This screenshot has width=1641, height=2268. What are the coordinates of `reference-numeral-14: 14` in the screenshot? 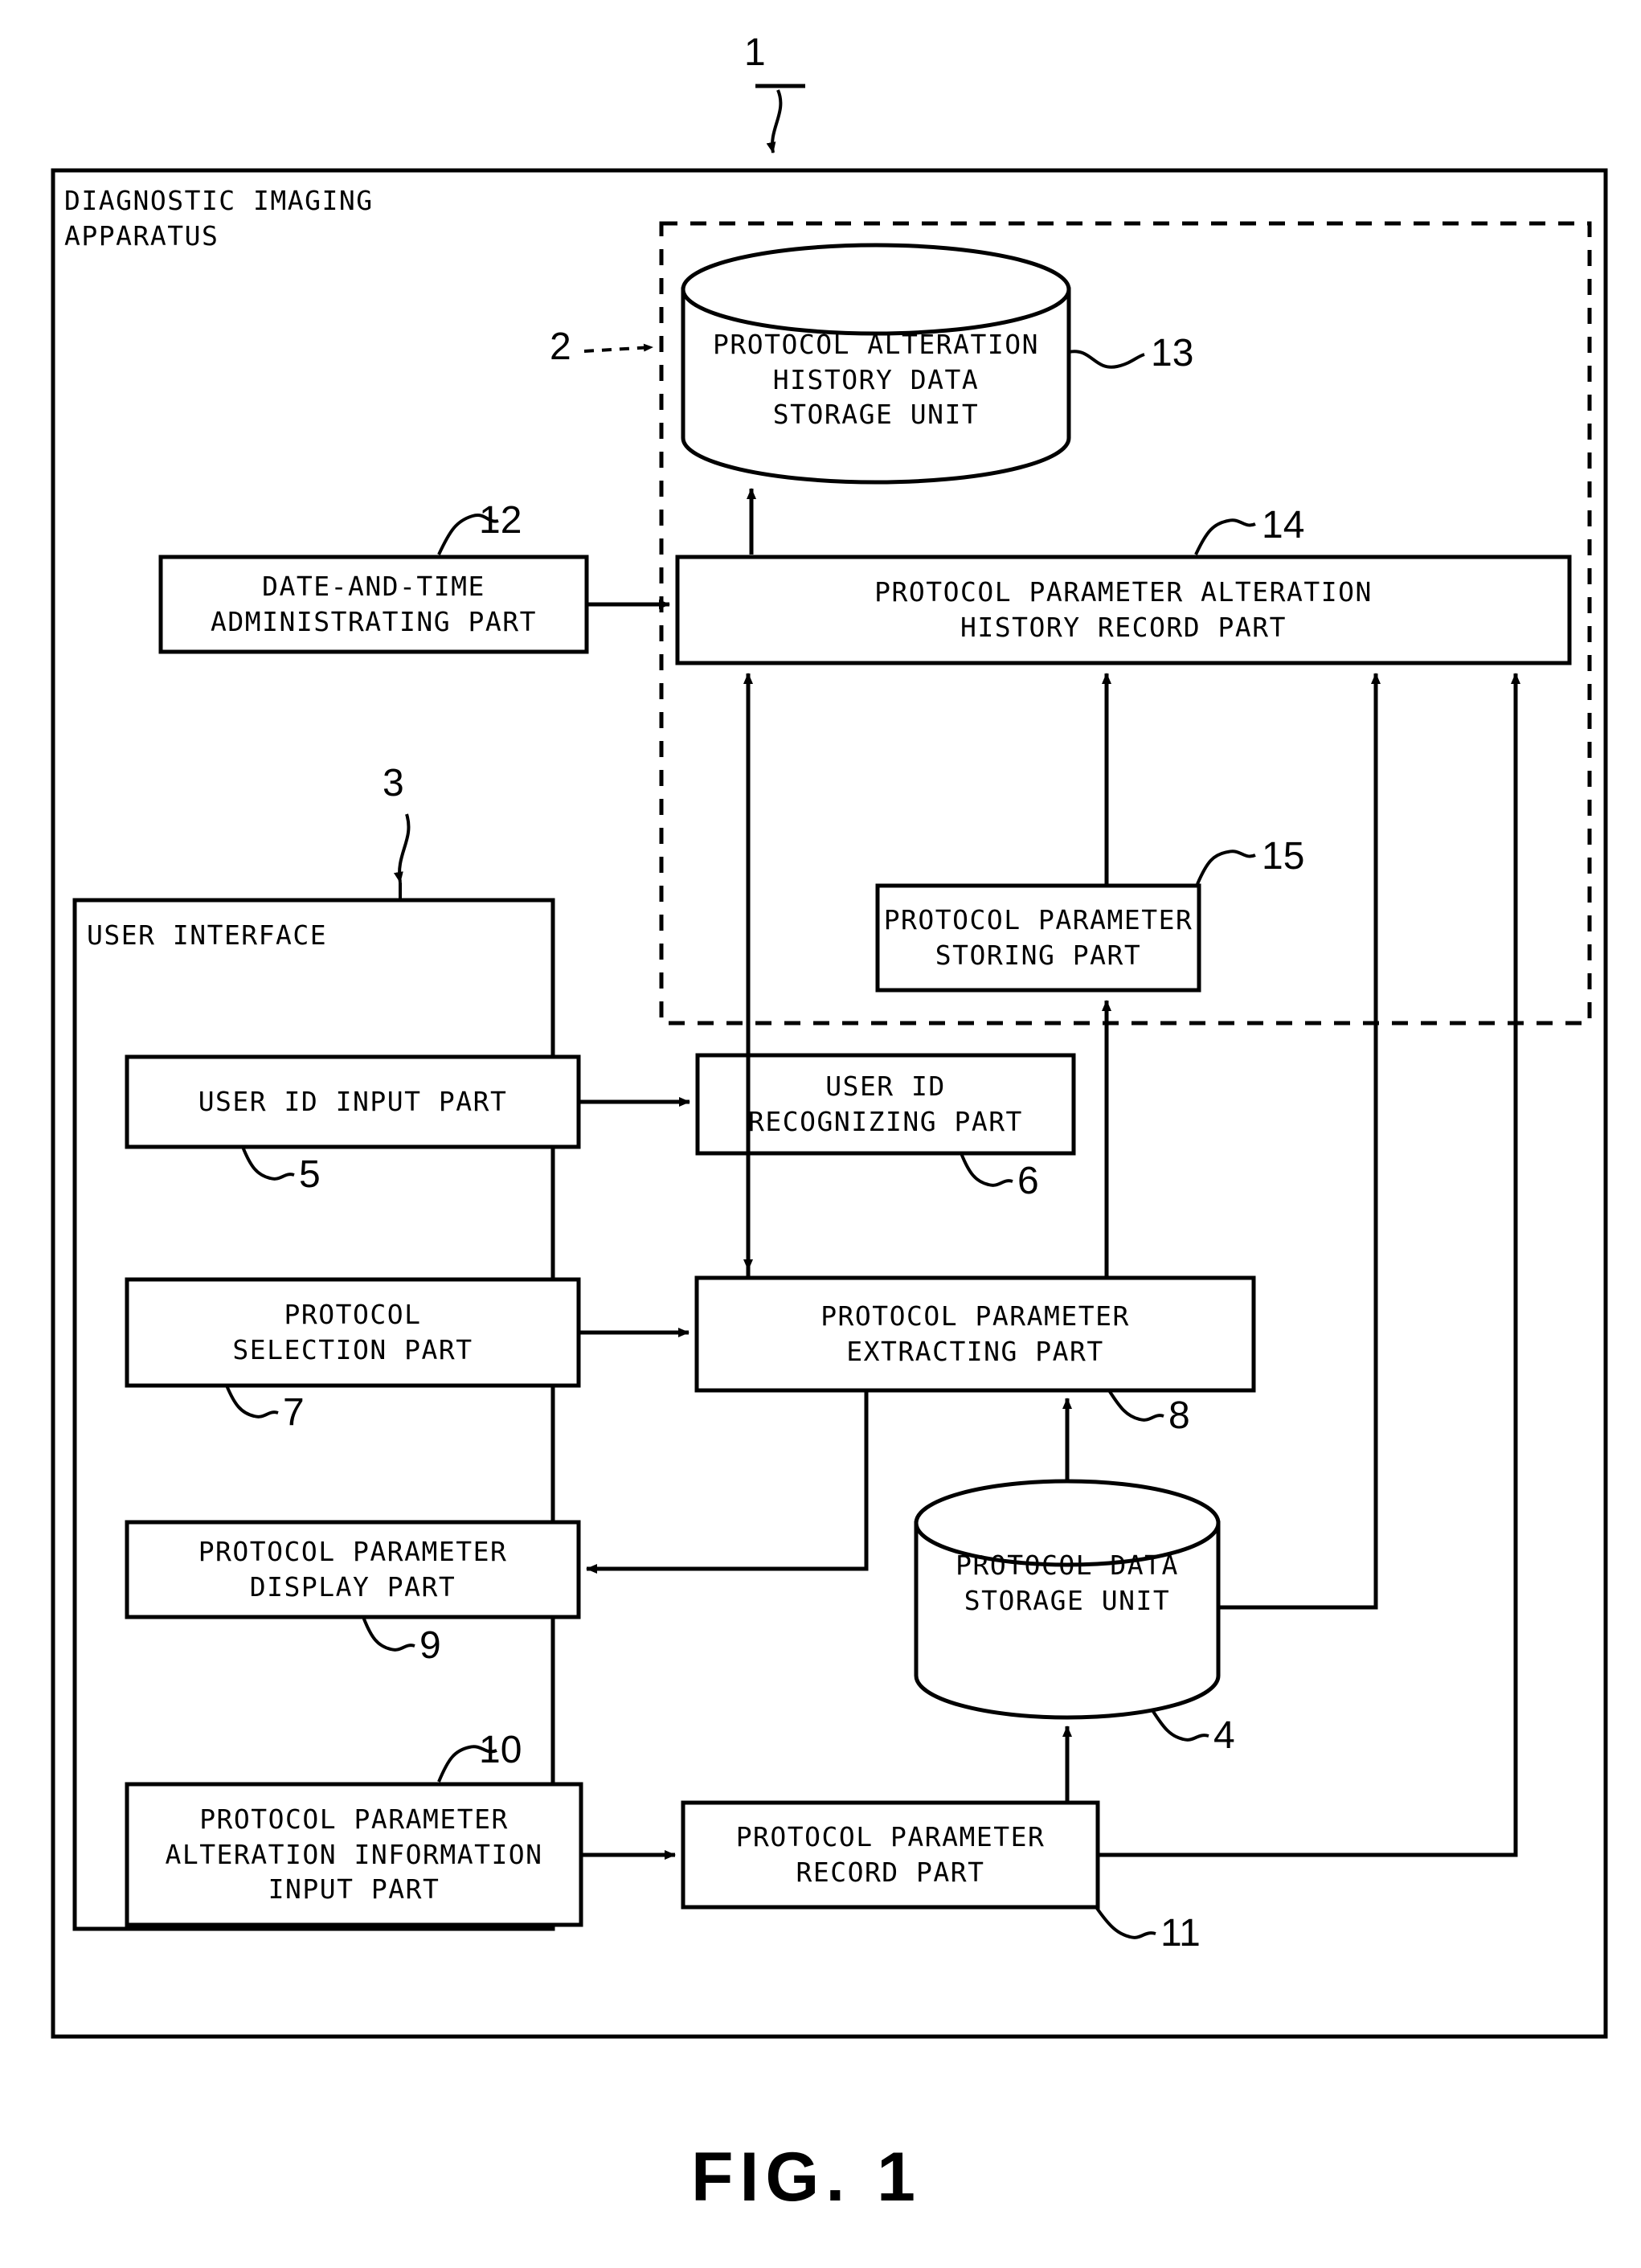 It's located at (1283, 525).